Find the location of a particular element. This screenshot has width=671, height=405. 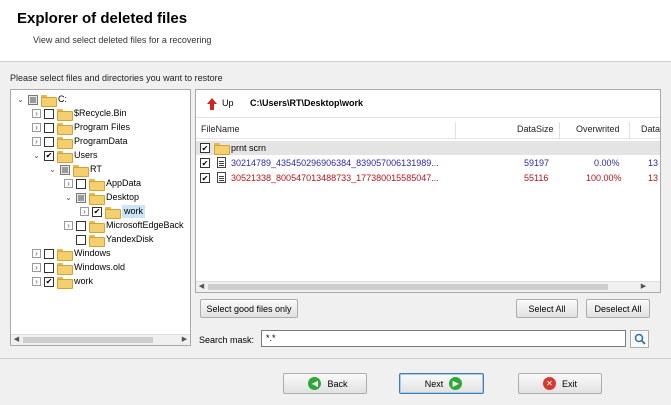

tree-item-recycle-bin: › $Recycle.Bin is located at coordinates (79, 114).